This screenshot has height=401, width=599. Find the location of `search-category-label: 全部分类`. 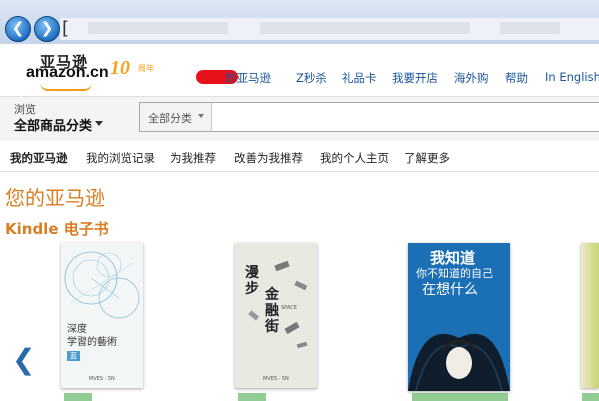

search-category-label: 全部分类 is located at coordinates (170, 118).